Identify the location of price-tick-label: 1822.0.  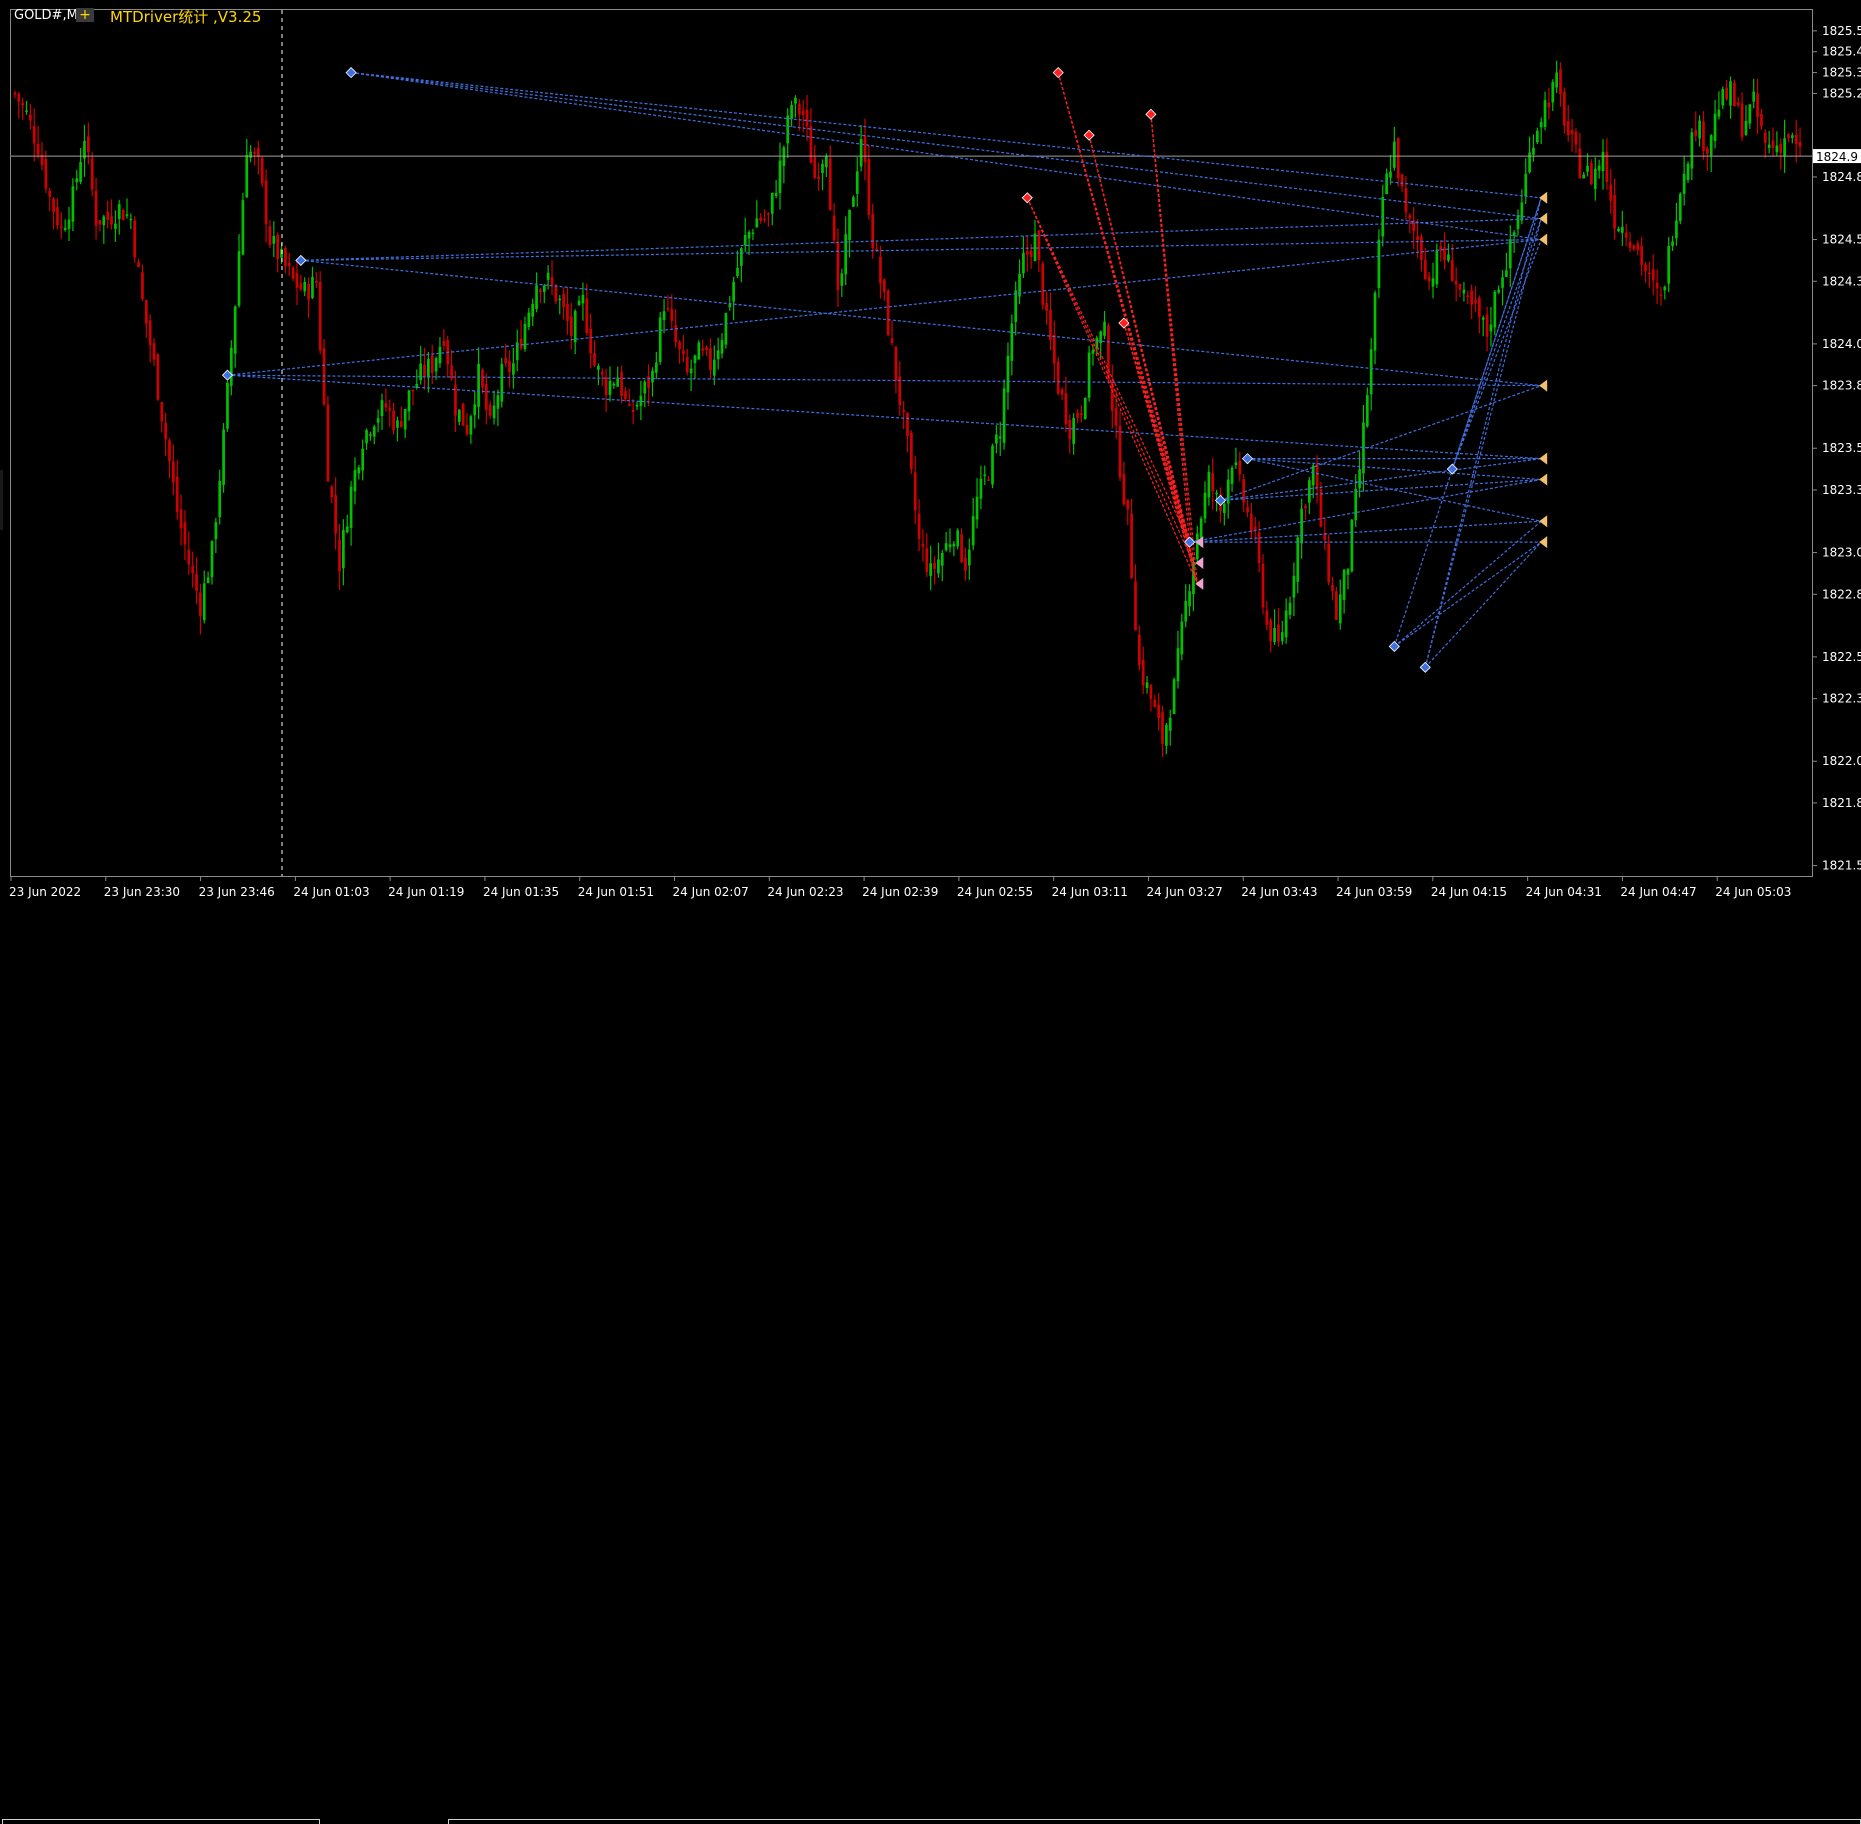
(1841, 761).